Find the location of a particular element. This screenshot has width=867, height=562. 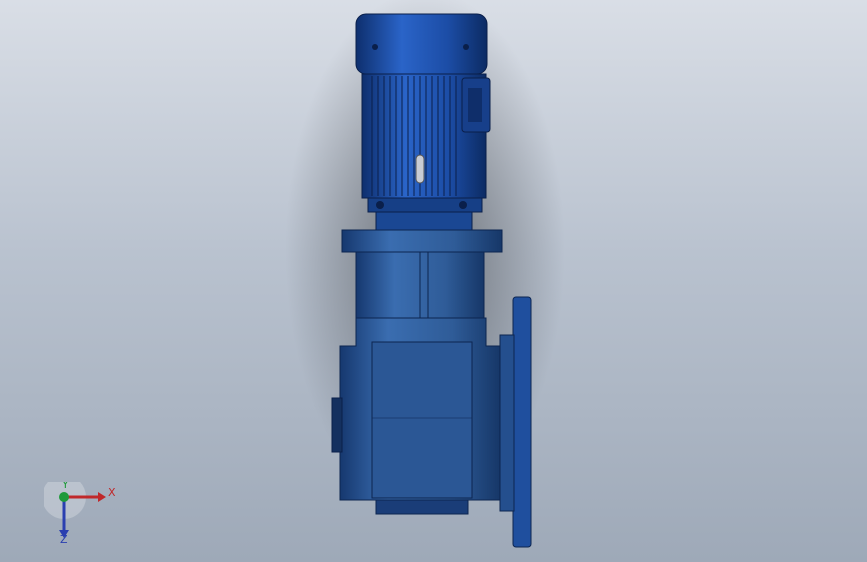

adapter-flange is located at coordinates (422, 241).